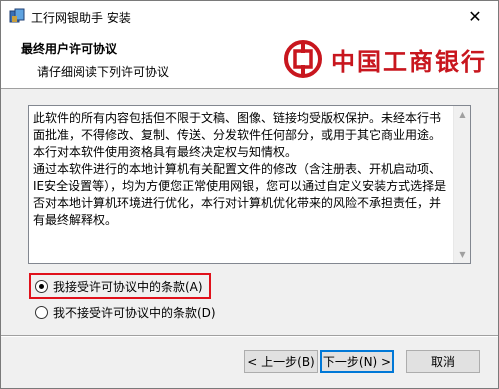 Image resolution: width=499 pixels, height=389 pixels. Describe the element at coordinates (81, 18) in the screenshot. I see `window-title: 工行网银助手 安装` at that location.